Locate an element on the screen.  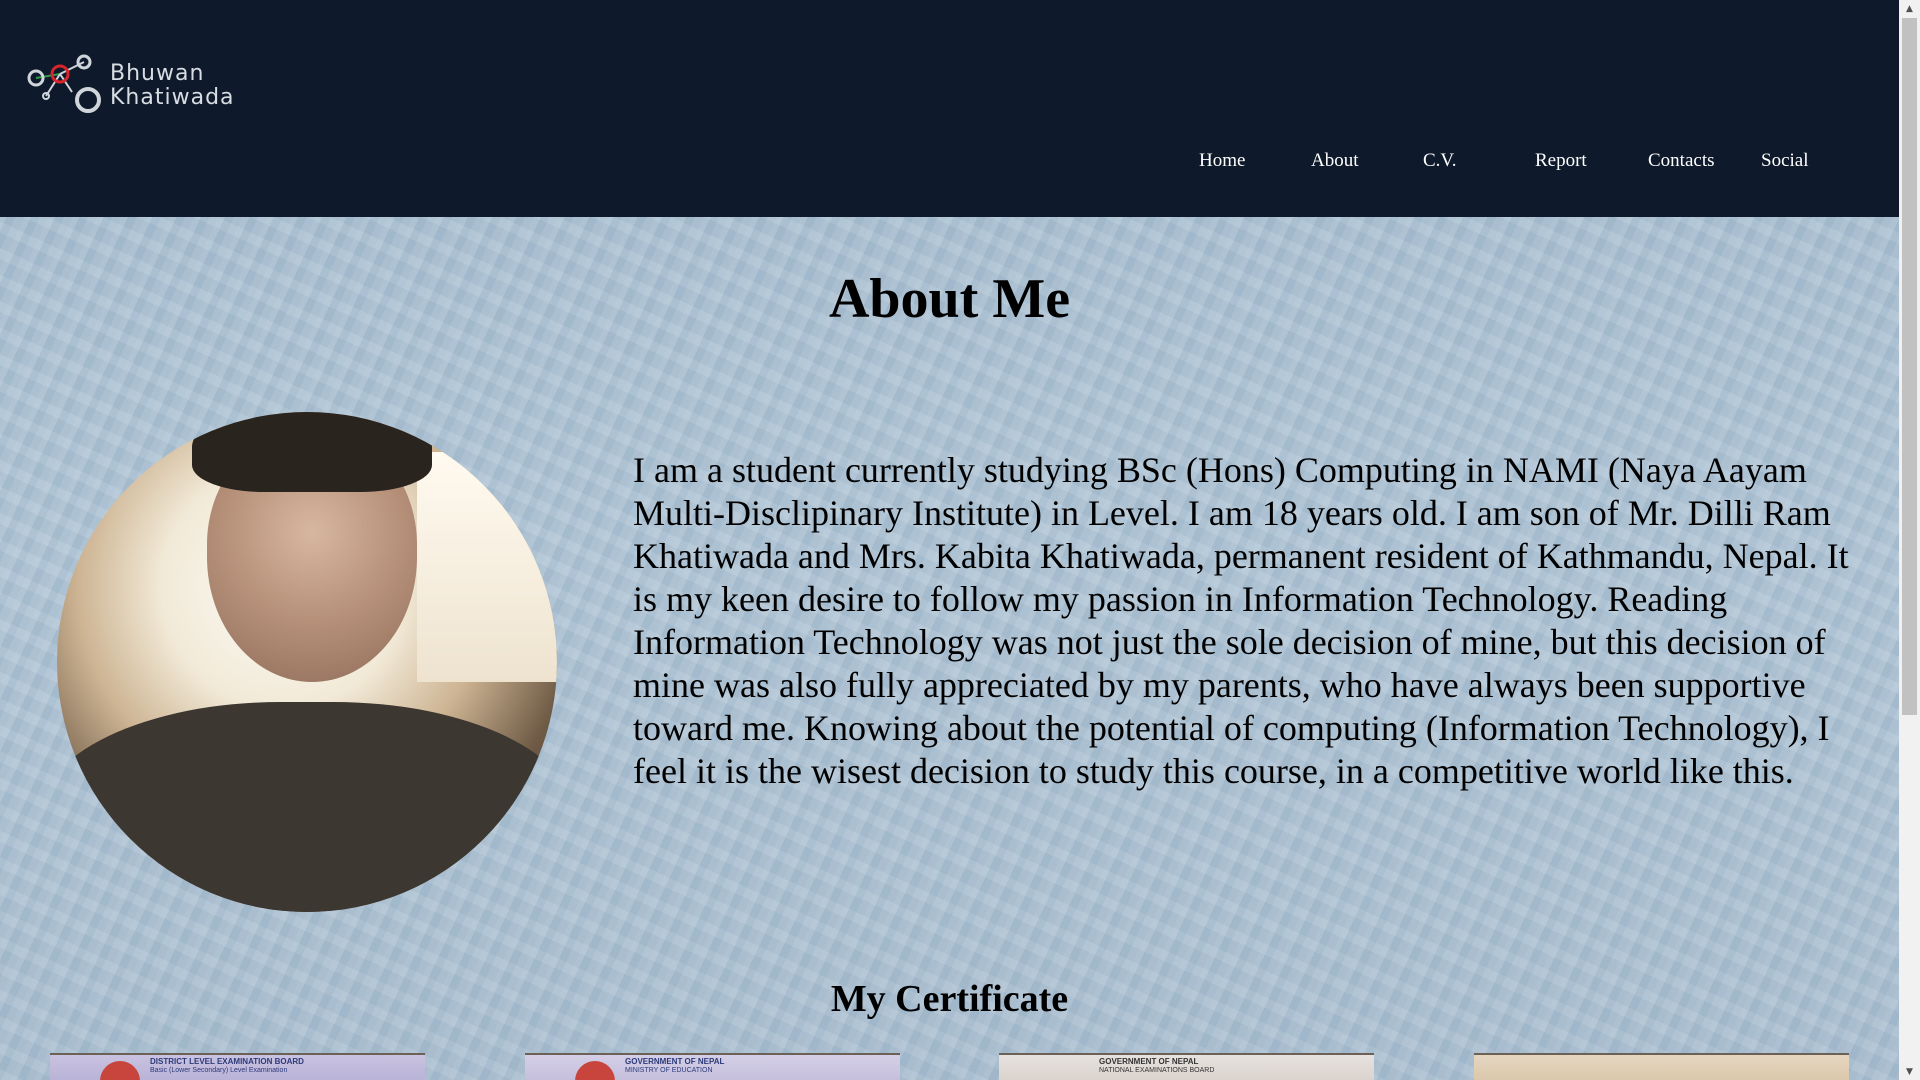
photo-hair is located at coordinates (312, 452).